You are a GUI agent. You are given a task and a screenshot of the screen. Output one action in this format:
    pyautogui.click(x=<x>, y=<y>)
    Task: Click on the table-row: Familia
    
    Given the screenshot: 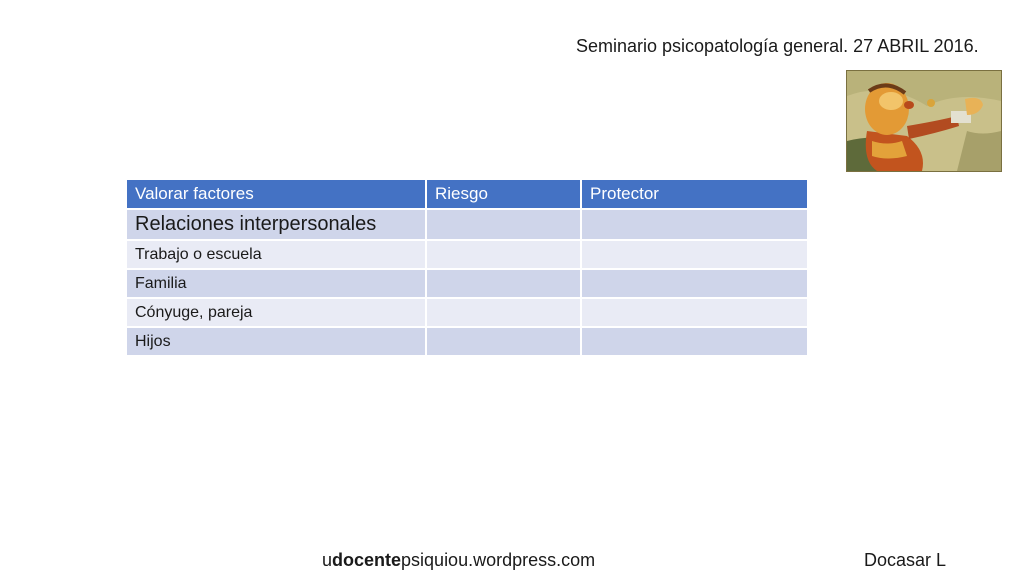 What is the action you would take?
    pyautogui.click(x=467, y=283)
    